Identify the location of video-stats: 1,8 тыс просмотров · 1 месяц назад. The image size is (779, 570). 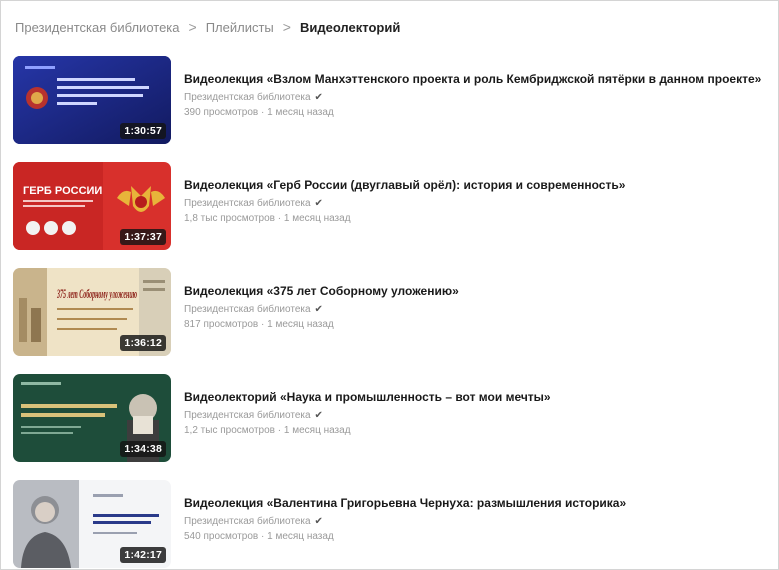
(267, 218).